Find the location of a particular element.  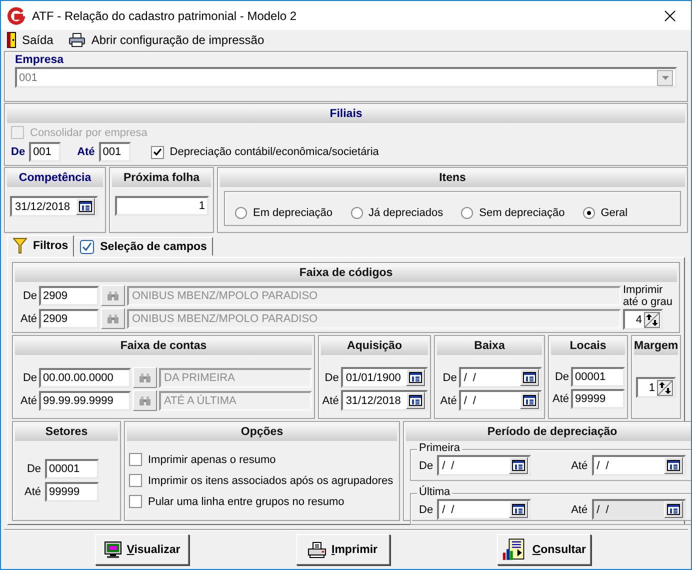

menu-item: Abrir configuração de impressão is located at coordinates (166, 40).